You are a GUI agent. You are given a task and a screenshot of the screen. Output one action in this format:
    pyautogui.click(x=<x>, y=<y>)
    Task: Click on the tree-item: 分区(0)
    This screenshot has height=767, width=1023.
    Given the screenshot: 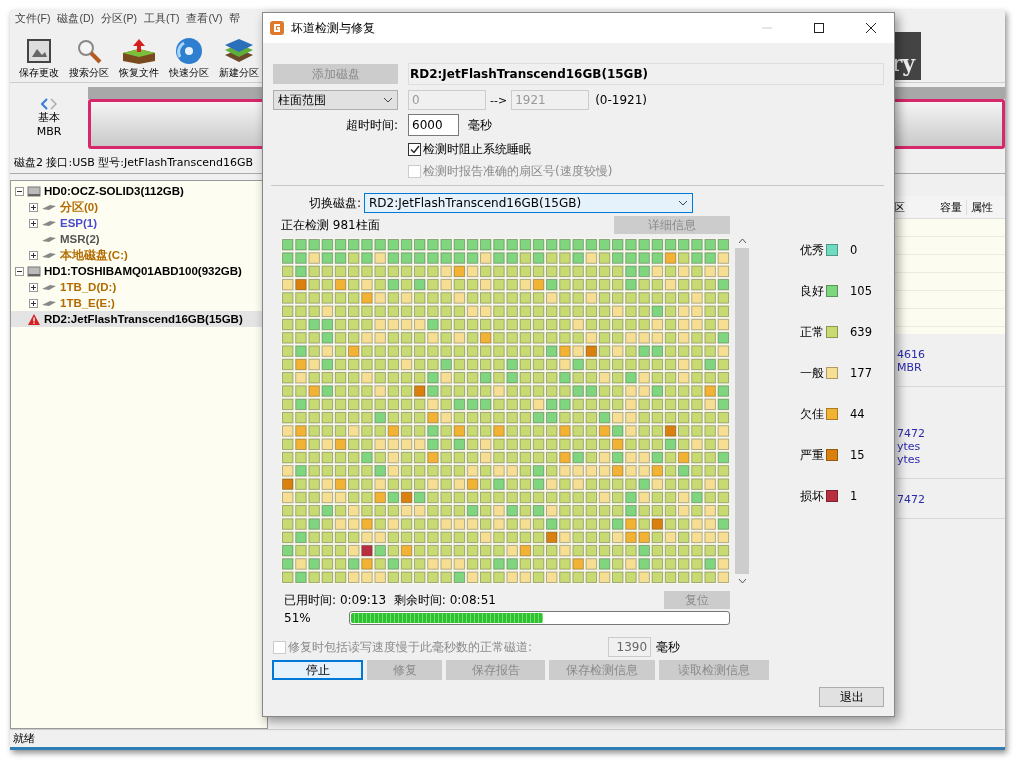 What is the action you would take?
    pyautogui.click(x=139, y=207)
    